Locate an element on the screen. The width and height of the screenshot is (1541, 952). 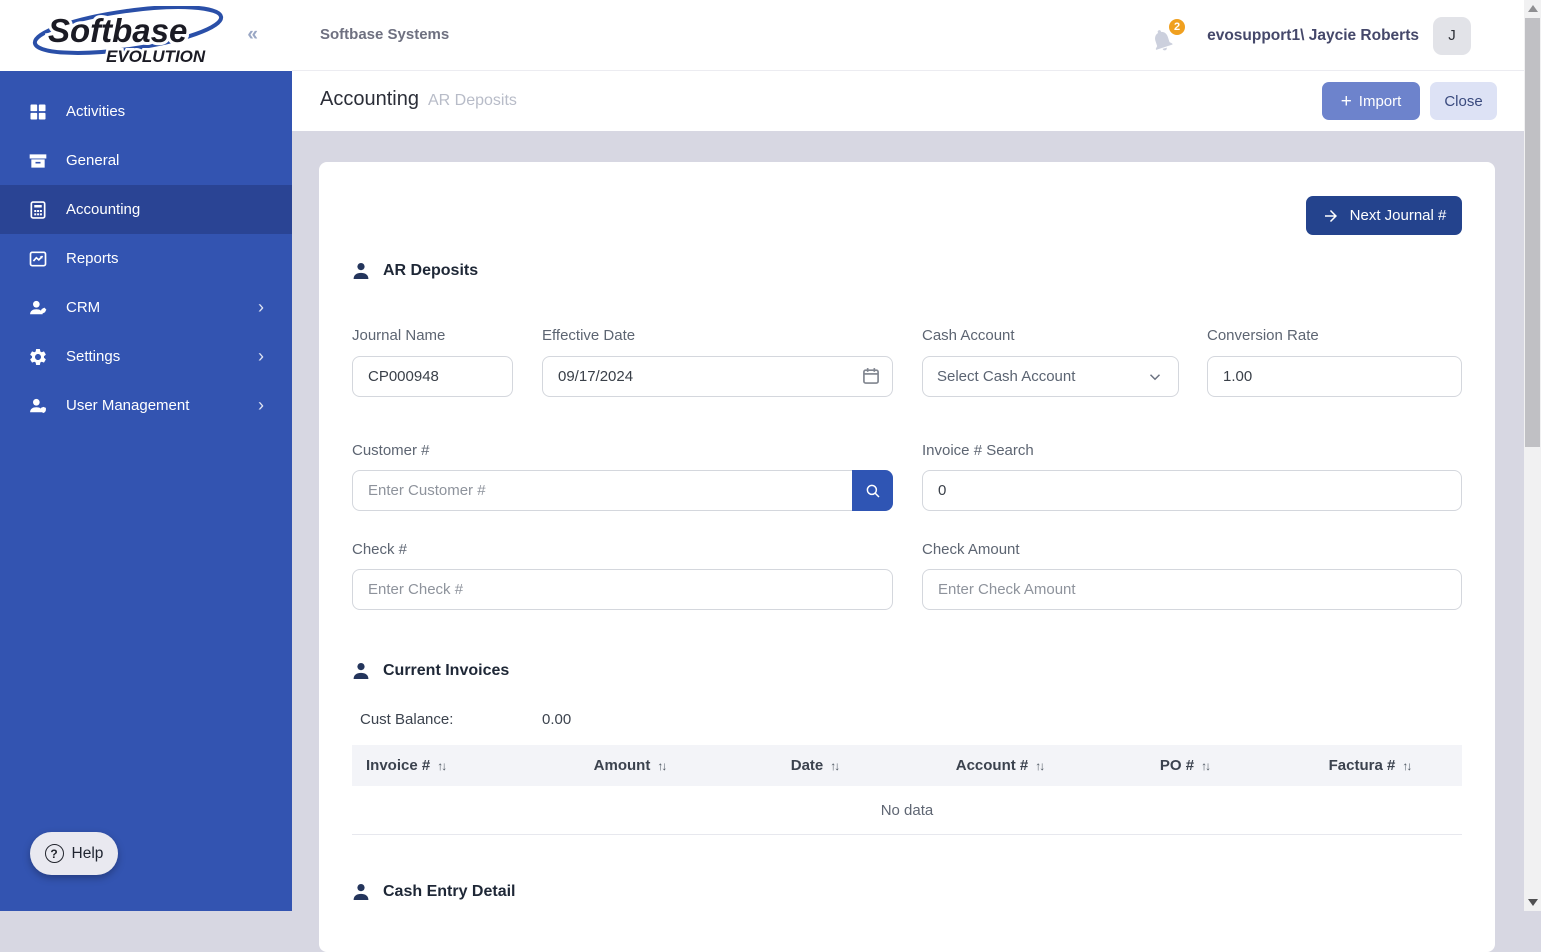
import-button: + Import is located at coordinates (1371, 101).